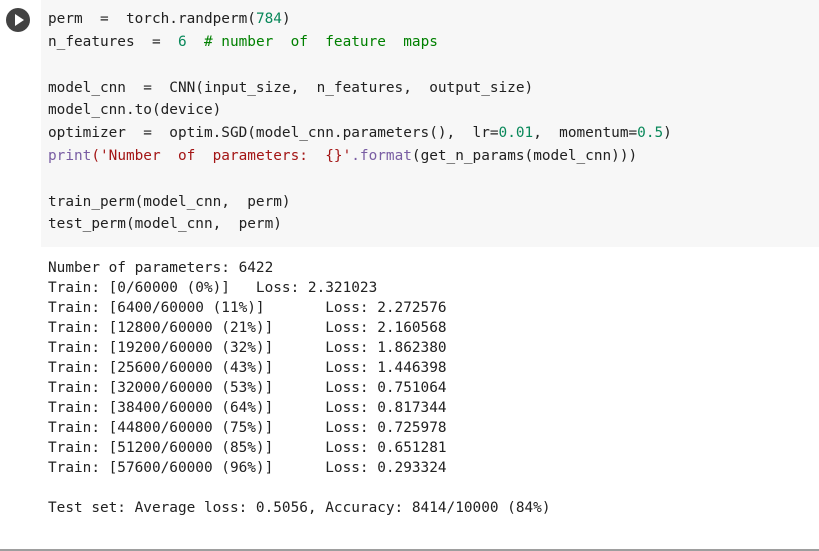 The height and width of the screenshot is (551, 819). Describe the element at coordinates (161, 268) in the screenshot. I see `output-line: Number of parameters: 6422` at that location.